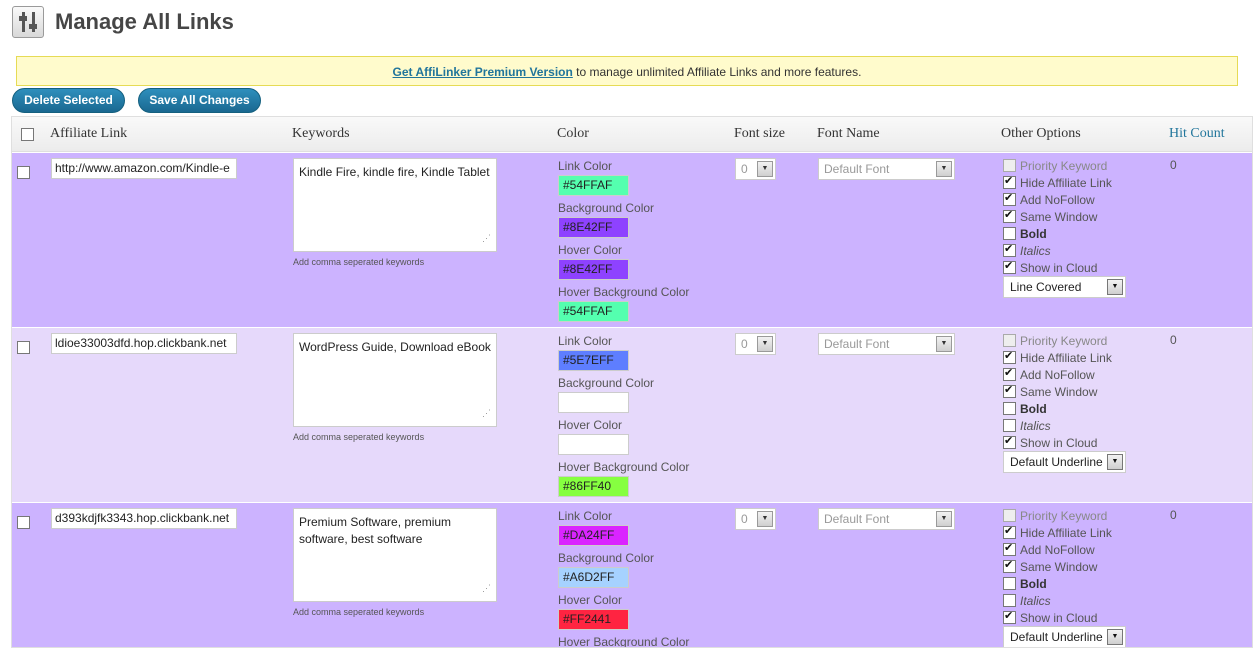  What do you see at coordinates (68, 100) in the screenshot?
I see `delete-selected-button: Delete Selected` at bounding box center [68, 100].